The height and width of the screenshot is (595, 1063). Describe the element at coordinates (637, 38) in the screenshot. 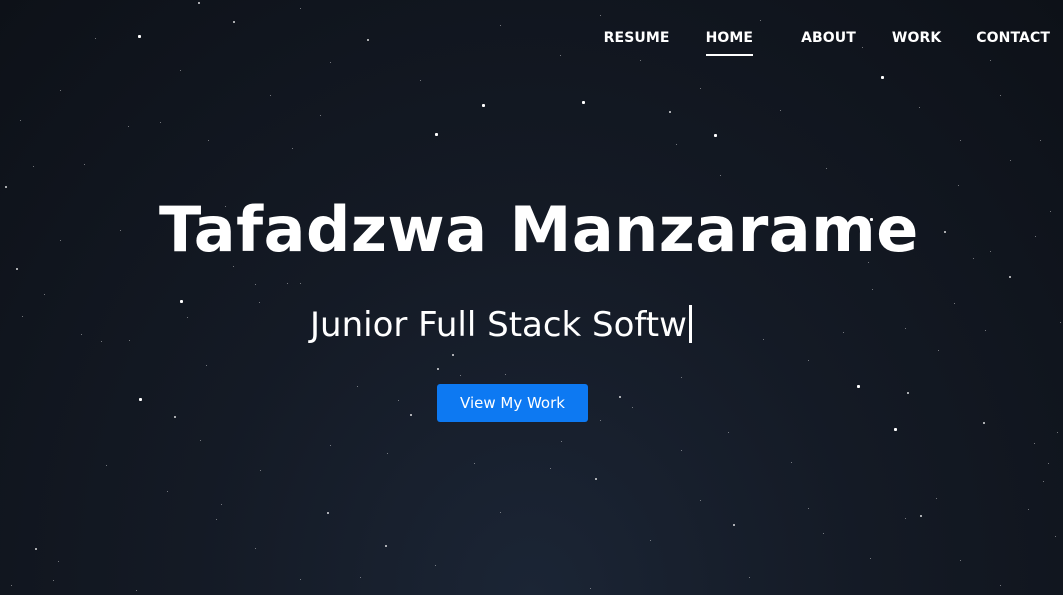

I see `nav-item-resume: RESUME` at that location.